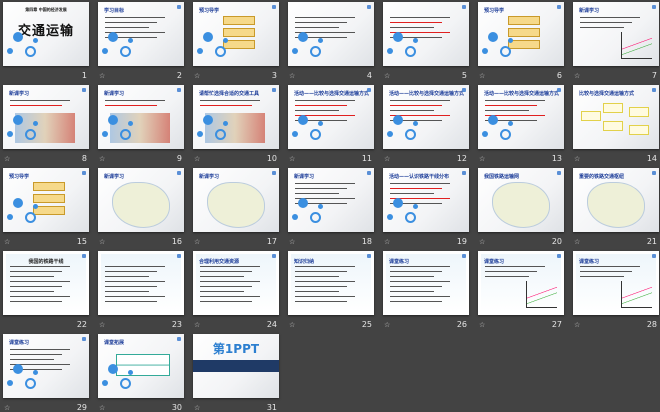  What do you see at coordinates (541, 294) in the screenshot?
I see `chart-image` at bounding box center [541, 294].